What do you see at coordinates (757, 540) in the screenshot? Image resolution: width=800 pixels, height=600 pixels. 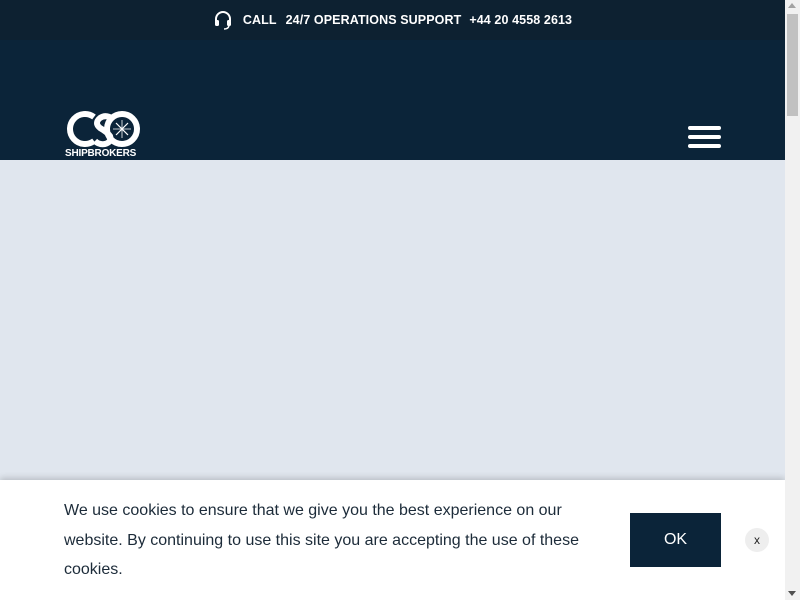 I see `cookie-close-button: x` at bounding box center [757, 540].